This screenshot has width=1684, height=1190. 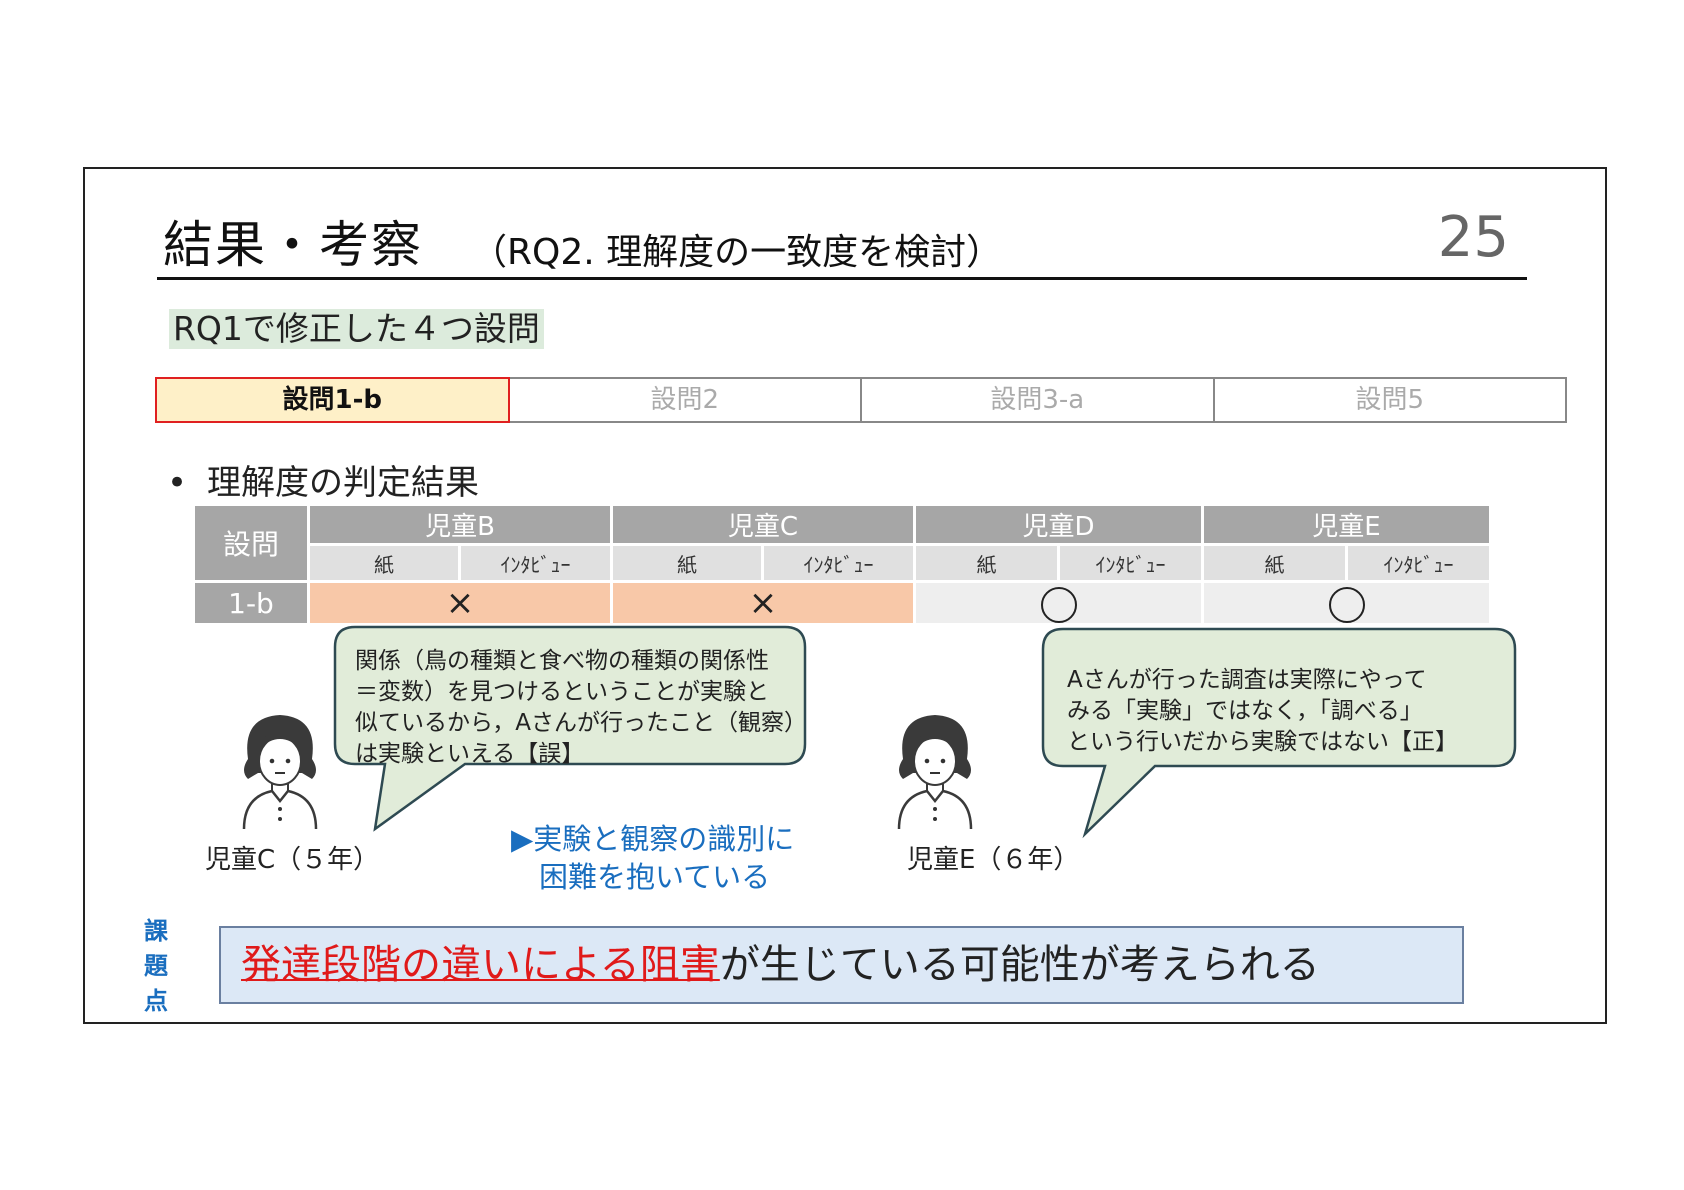 What do you see at coordinates (292, 860) in the screenshot?
I see `caption-child-c: 児童C（５年）` at bounding box center [292, 860].